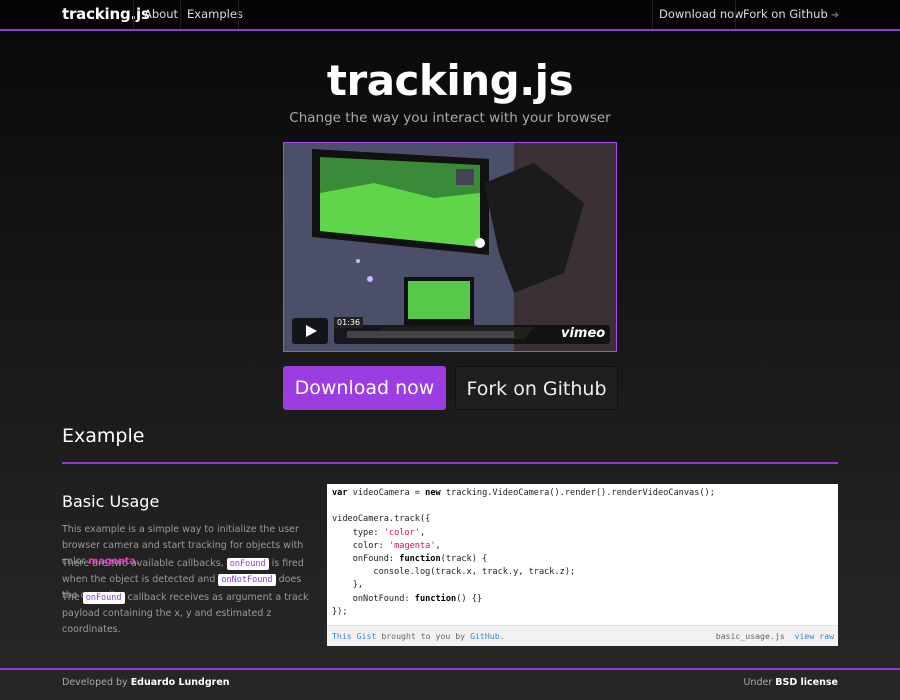 This screenshot has height=700, width=900. I want to click on author-link: Eduardo Lundgren, so click(180, 682).